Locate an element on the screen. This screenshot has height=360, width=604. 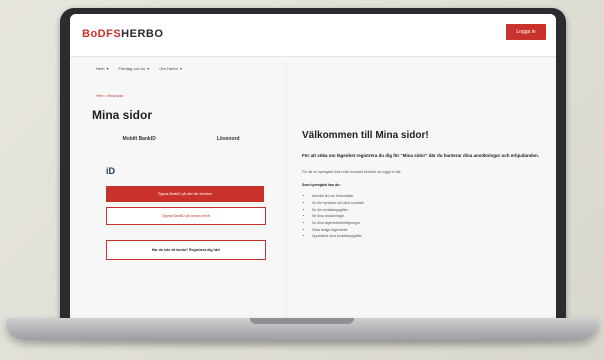
breadcrumb: Hem > Mina sidor is located at coordinates (110, 96).